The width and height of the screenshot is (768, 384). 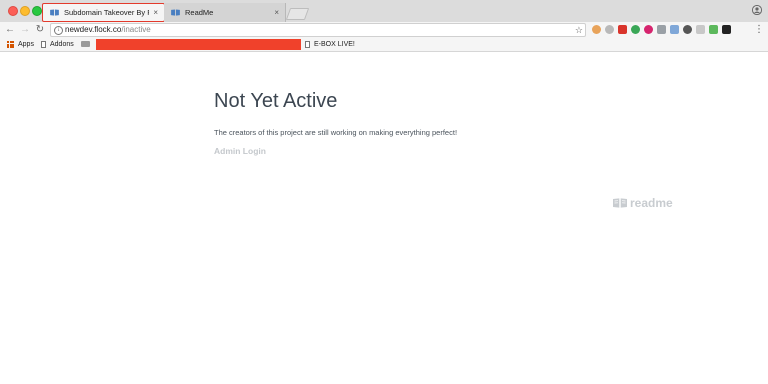 I want to click on url-host: newdev.flock.co, so click(x=93, y=29).